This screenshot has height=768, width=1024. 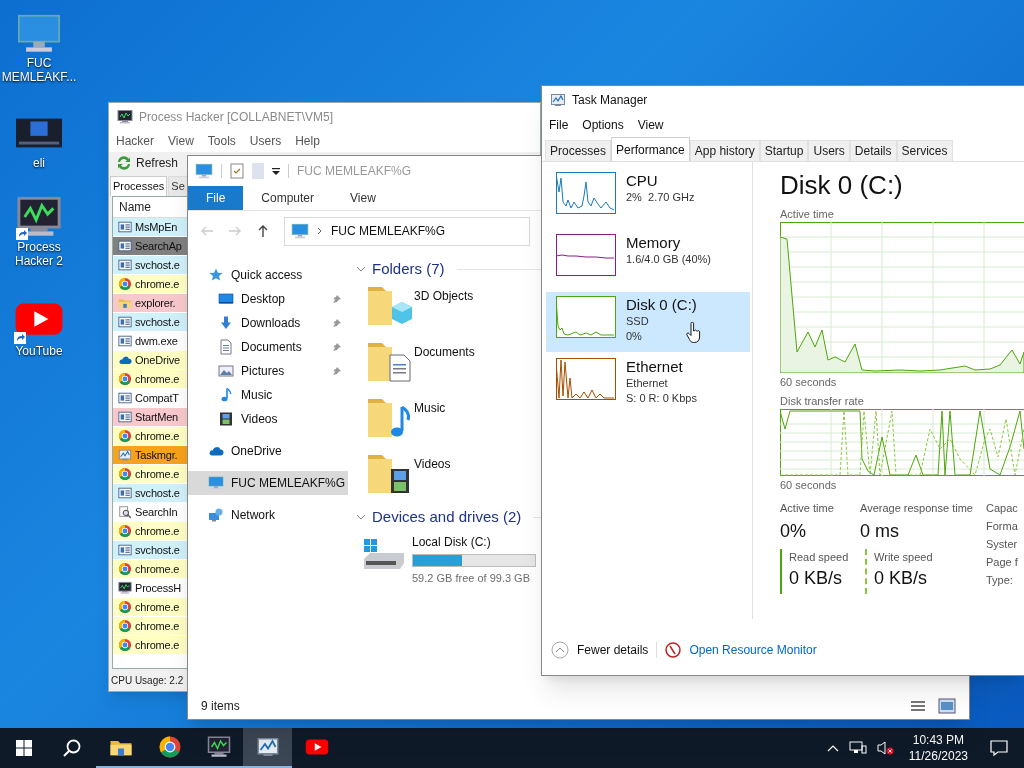 I want to click on process-name: CompatT, so click(x=157, y=398).